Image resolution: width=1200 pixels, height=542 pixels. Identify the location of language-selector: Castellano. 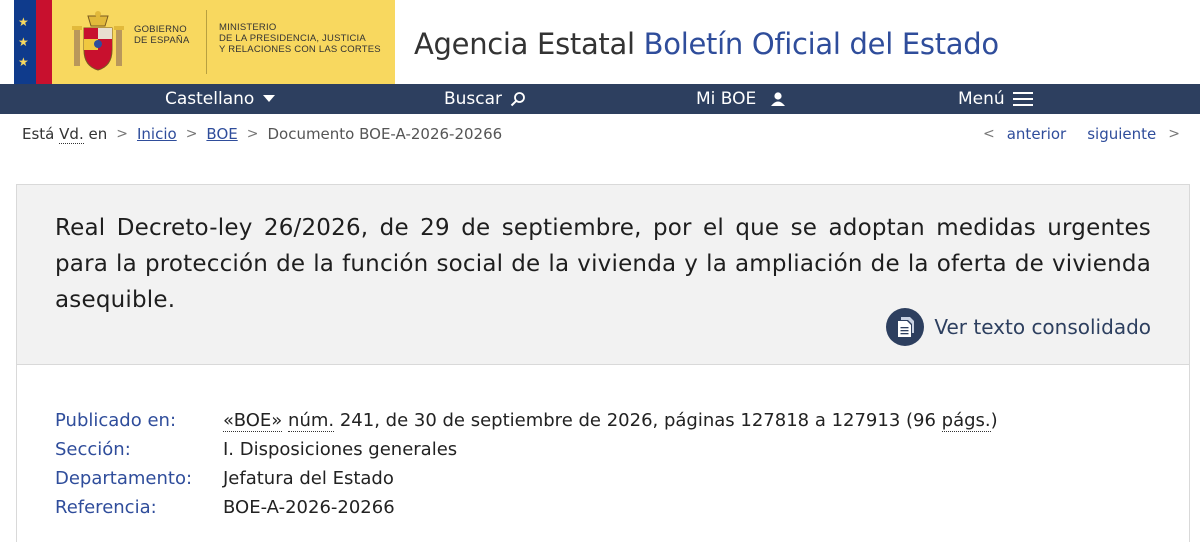
(220, 99).